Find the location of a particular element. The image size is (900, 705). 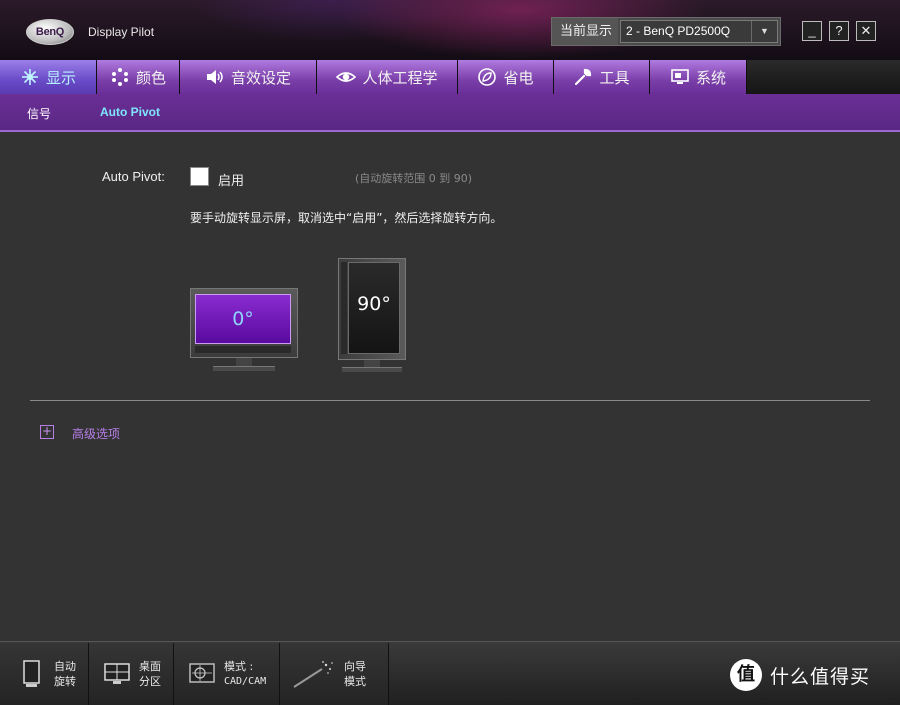

tab-display: 显示 is located at coordinates (48, 77).